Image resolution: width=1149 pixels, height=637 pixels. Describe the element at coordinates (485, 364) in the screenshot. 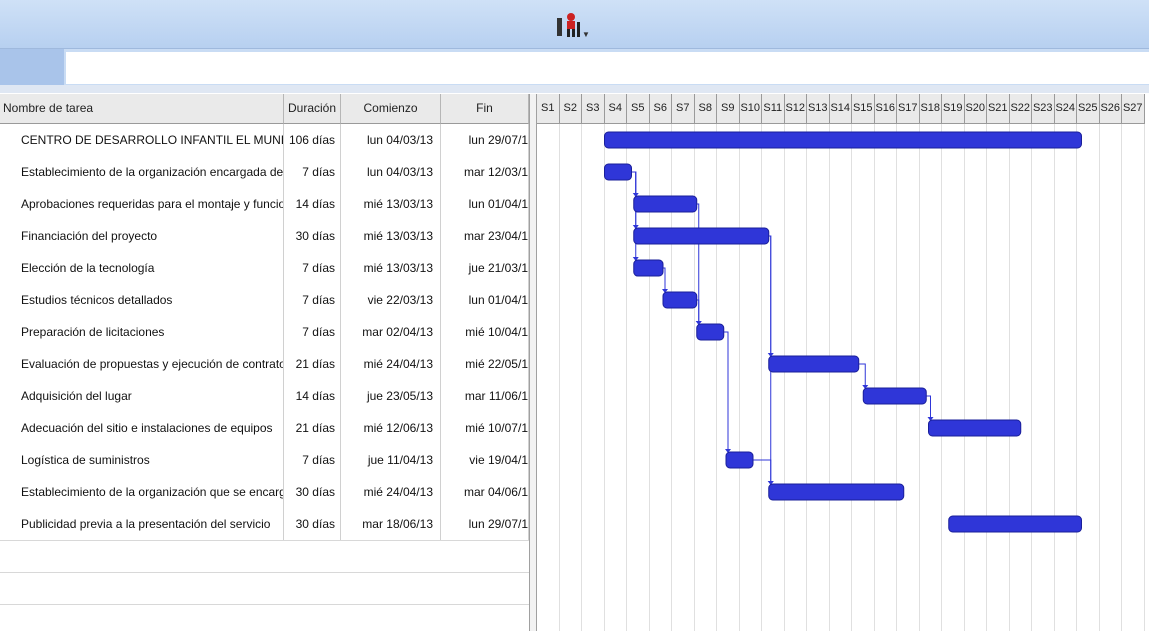

I see `task-end-cell: mié 22/05/1` at that location.